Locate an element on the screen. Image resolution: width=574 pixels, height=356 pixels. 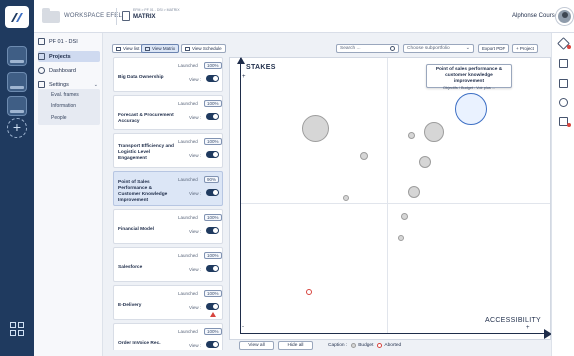
chevron-down-icon: ⌄ is located at coordinates (467, 48).